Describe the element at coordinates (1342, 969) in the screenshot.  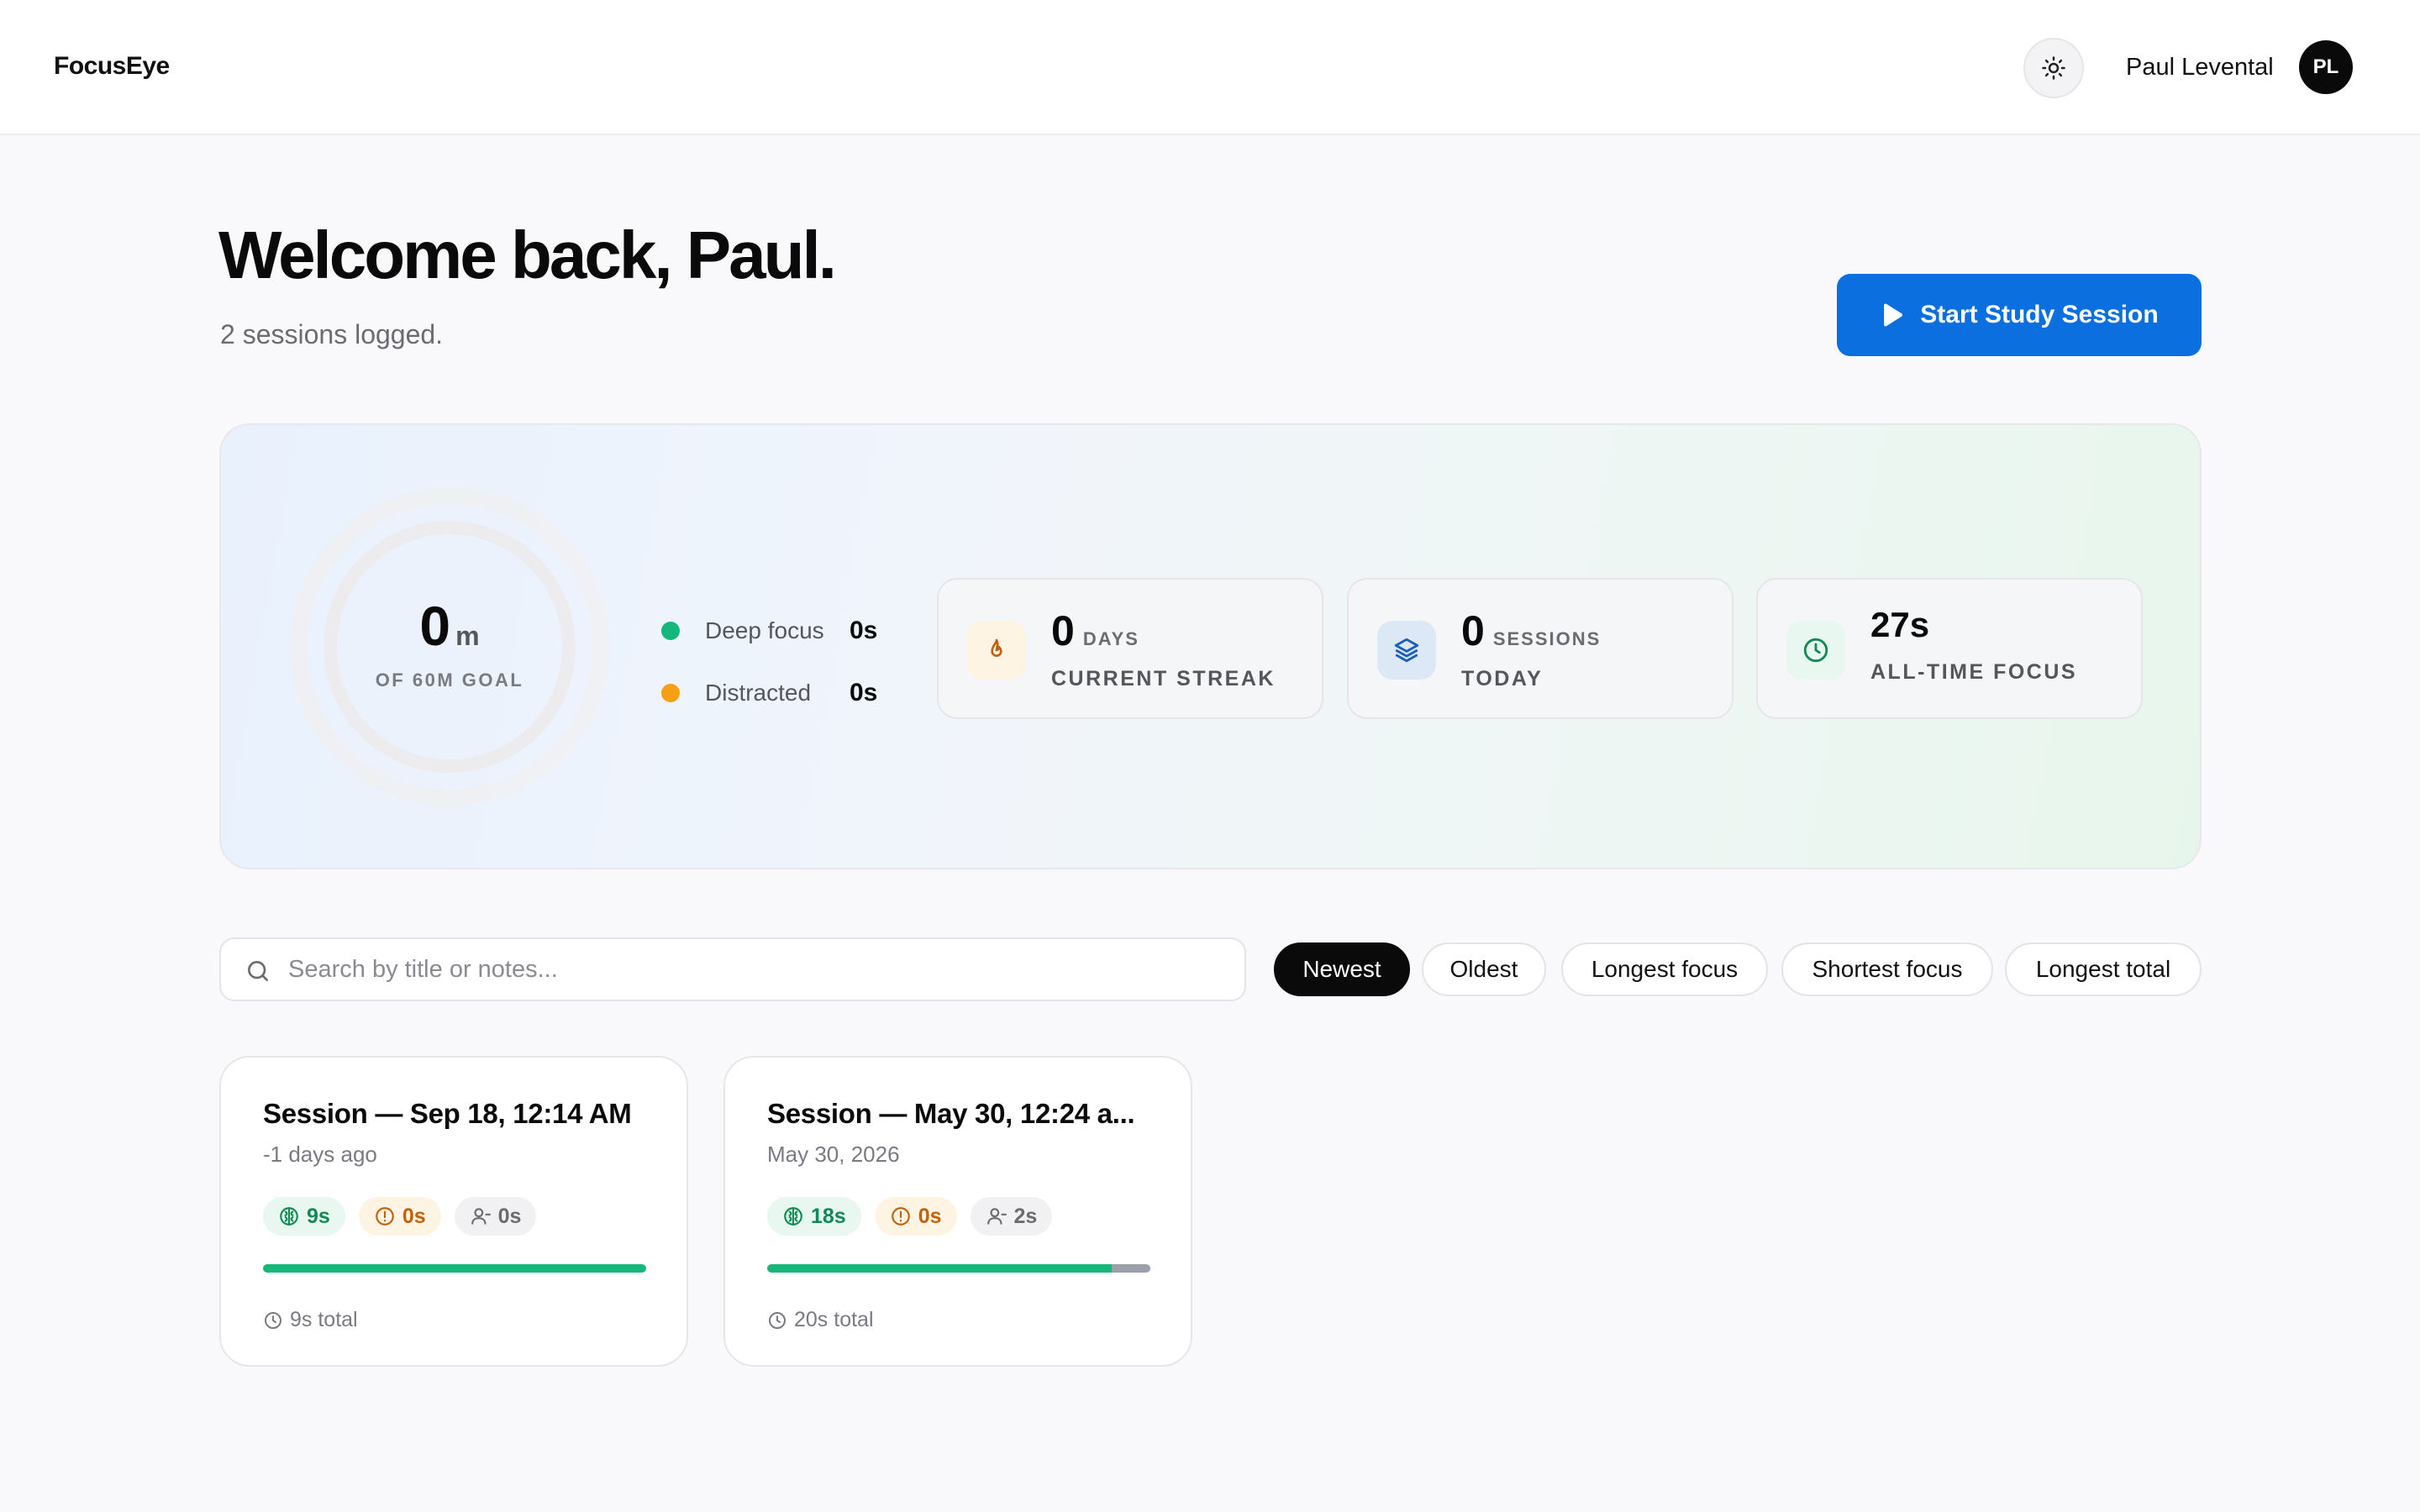
I see `sort-newest-button: Newest` at that location.